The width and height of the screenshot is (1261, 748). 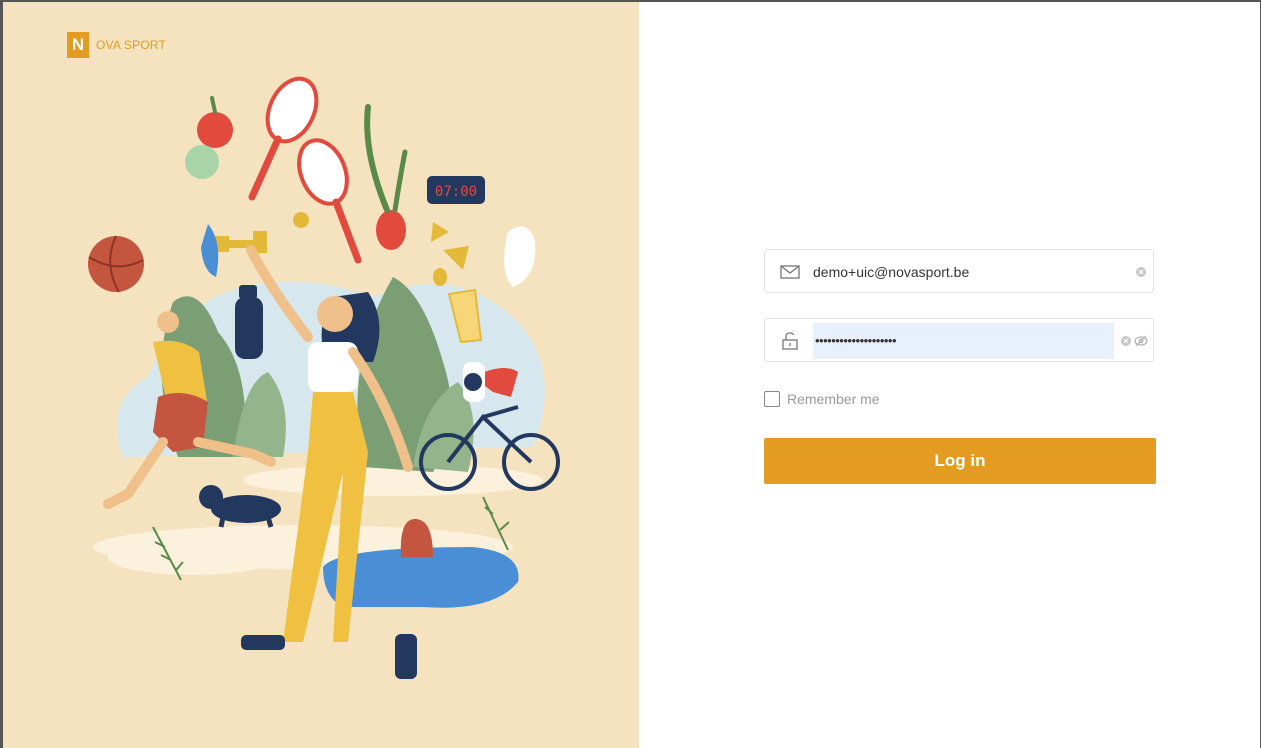 I want to click on remember-me-checkbox, so click(x=772, y=399).